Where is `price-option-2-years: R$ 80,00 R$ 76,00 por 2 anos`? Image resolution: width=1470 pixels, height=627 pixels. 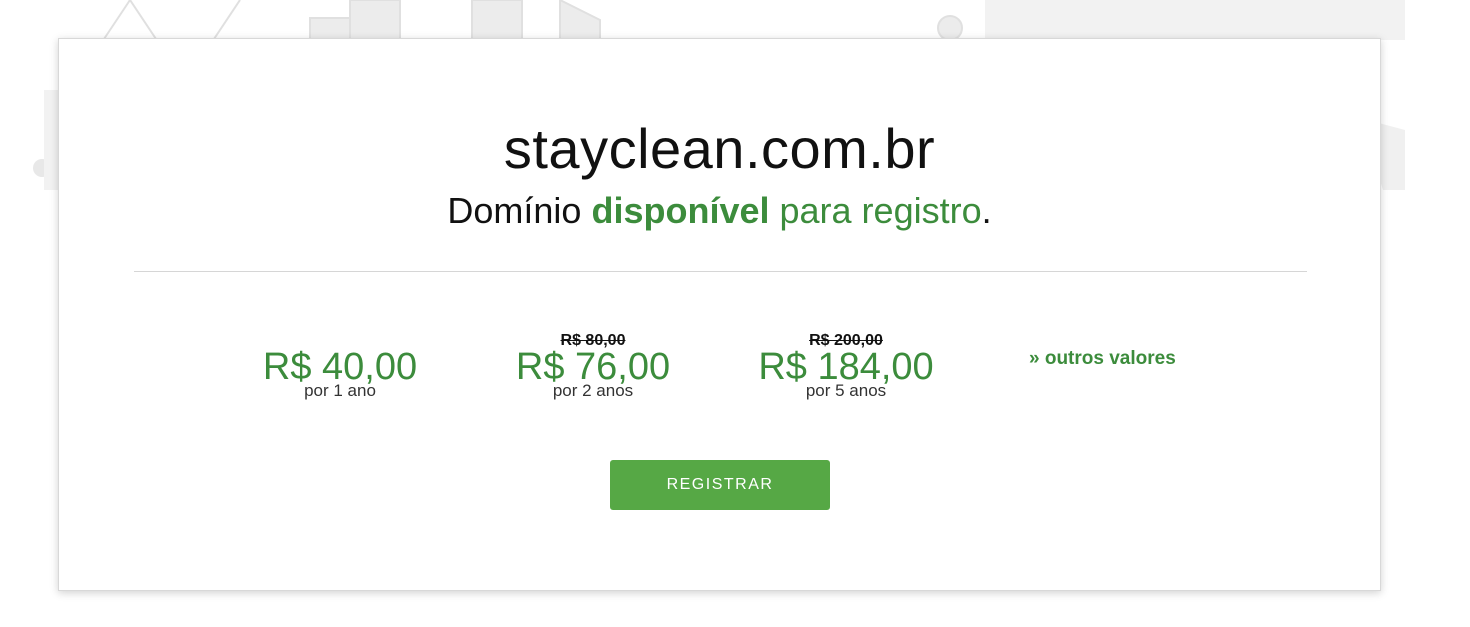
price-option-2-years: R$ 80,00 R$ 76,00 por 2 anos is located at coordinates (593, 366).